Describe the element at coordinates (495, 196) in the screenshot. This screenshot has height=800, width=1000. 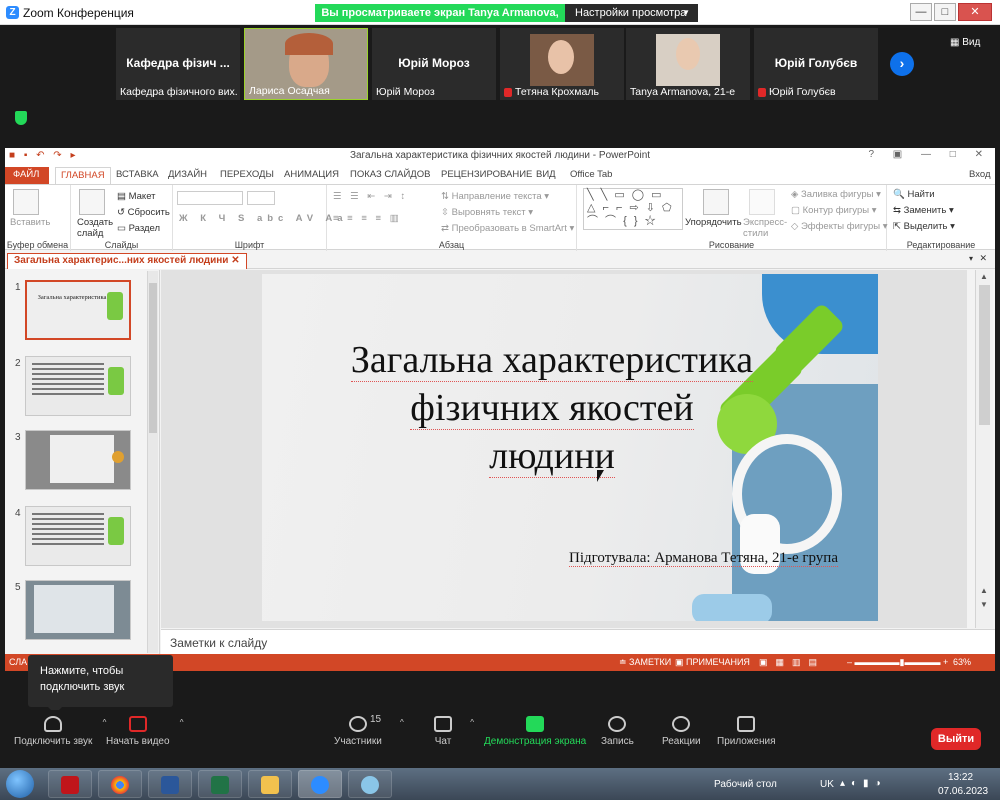
I see `text-direction-button: ⇅ Направление текста ▾` at that location.